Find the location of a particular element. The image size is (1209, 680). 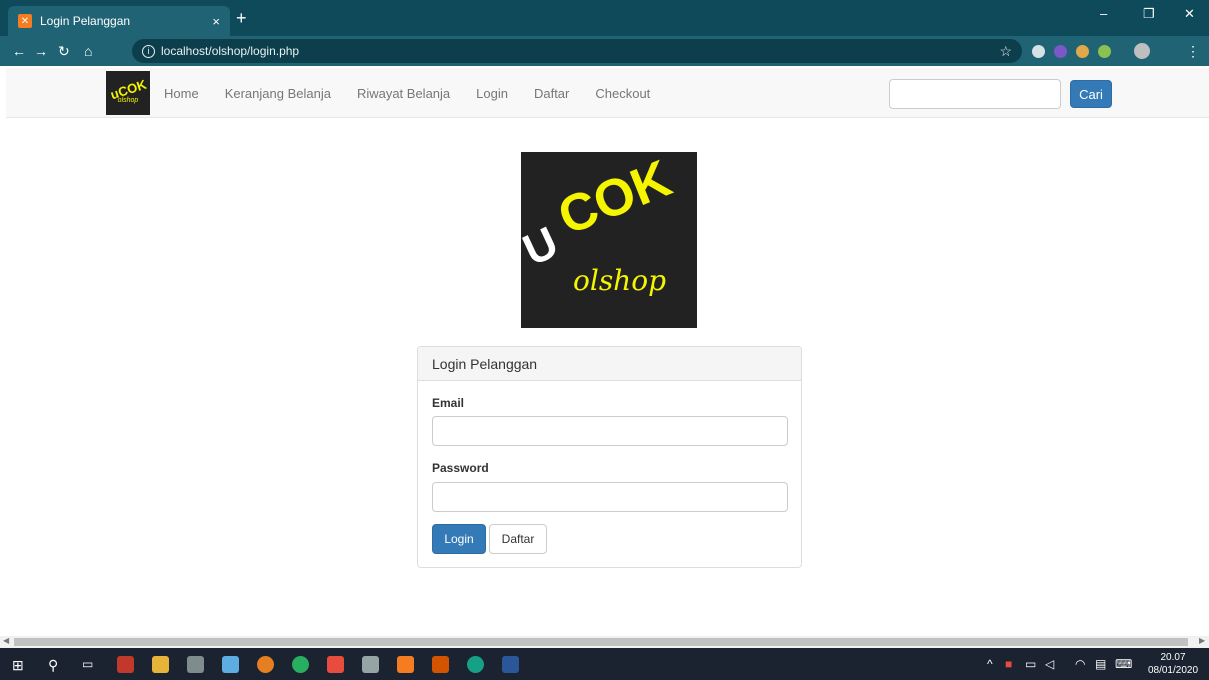

xampp-favicon-icon: ✕ is located at coordinates (25, 21).